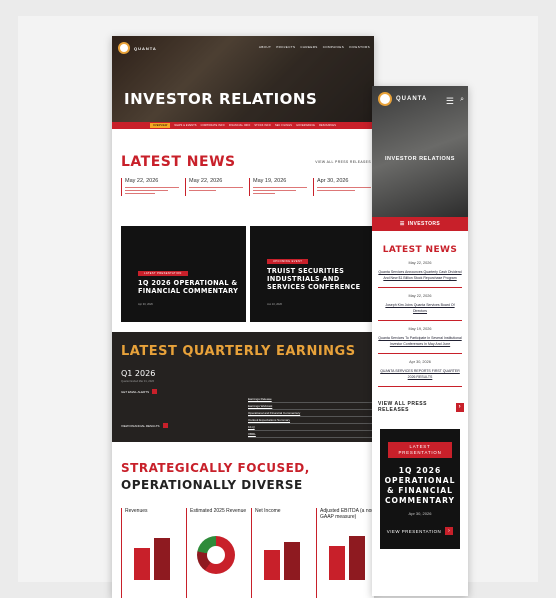  I want to click on doc-link: Operational and Financial Commentary, so click(274, 413).